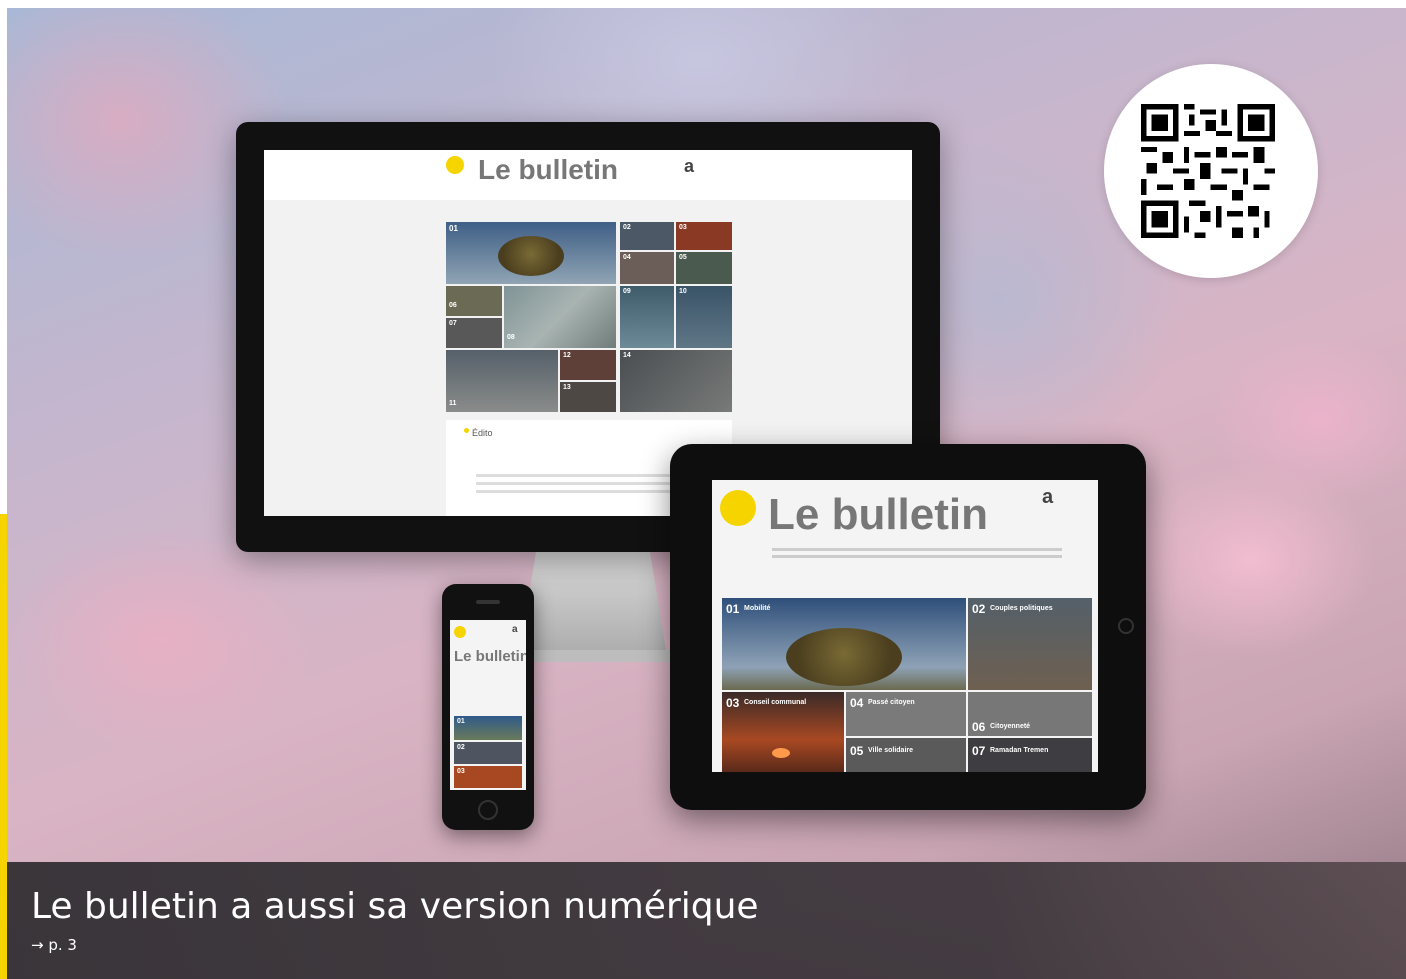 The height and width of the screenshot is (979, 1406). What do you see at coordinates (1030, 755) in the screenshot?
I see `tablet-tile: 07 Ramadan Tremen` at bounding box center [1030, 755].